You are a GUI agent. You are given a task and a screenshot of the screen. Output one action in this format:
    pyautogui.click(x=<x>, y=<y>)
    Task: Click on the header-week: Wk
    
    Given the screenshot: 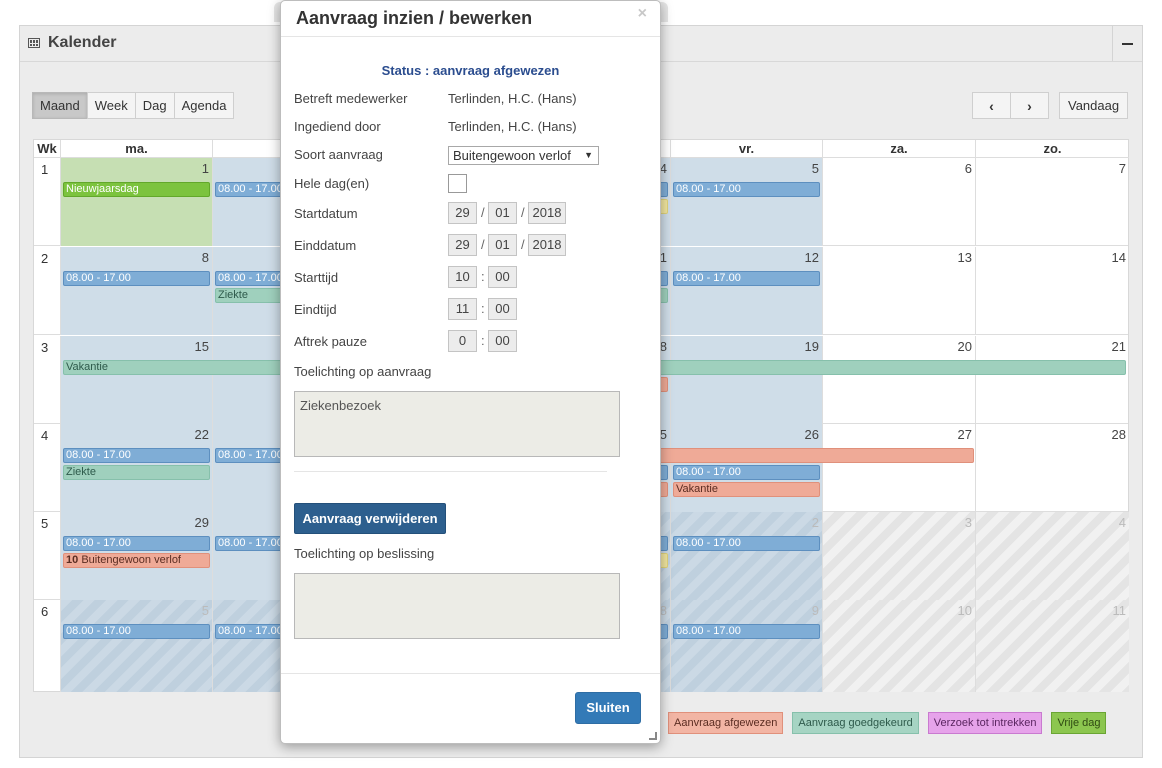 What is the action you would take?
    pyautogui.click(x=47, y=149)
    